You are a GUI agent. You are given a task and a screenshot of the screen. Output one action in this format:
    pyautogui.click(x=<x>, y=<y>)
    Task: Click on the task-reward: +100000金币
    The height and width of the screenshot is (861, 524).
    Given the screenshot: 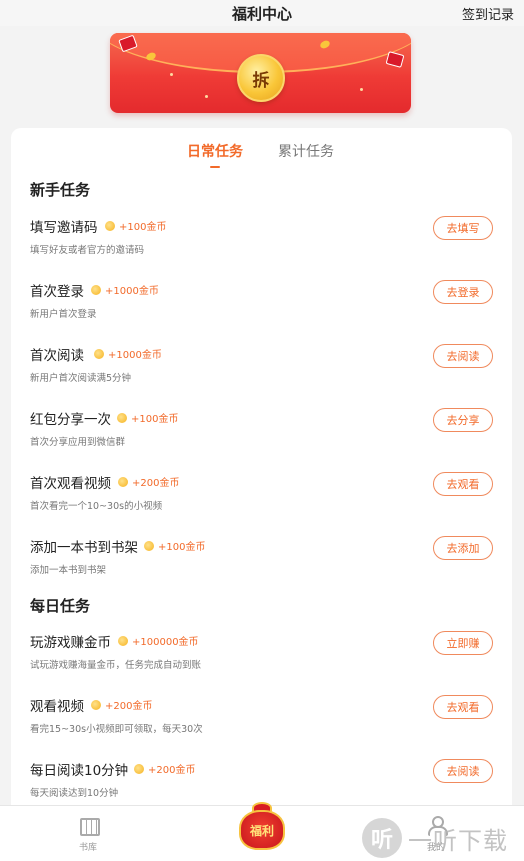 What is the action you would take?
    pyautogui.click(x=158, y=640)
    